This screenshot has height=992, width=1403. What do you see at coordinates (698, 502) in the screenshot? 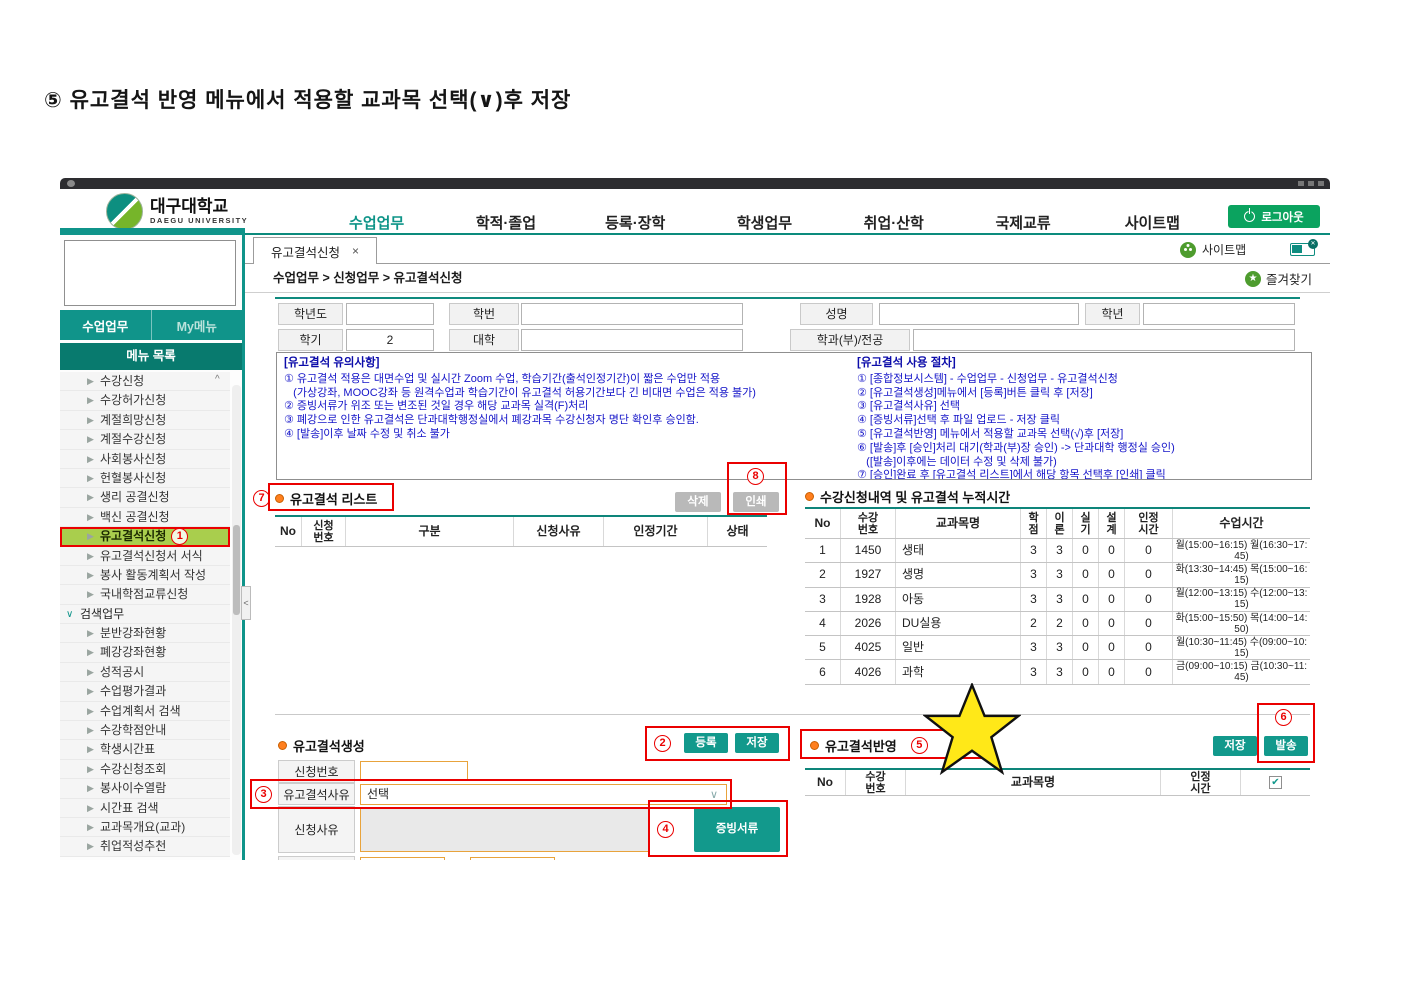
I see `delete-button: 삭제` at bounding box center [698, 502].